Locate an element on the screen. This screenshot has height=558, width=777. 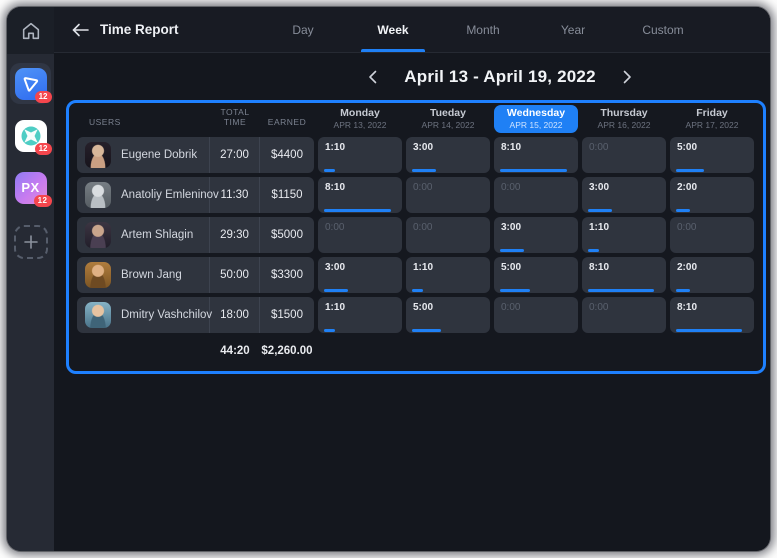
add-app-button is located at coordinates (30, 242).